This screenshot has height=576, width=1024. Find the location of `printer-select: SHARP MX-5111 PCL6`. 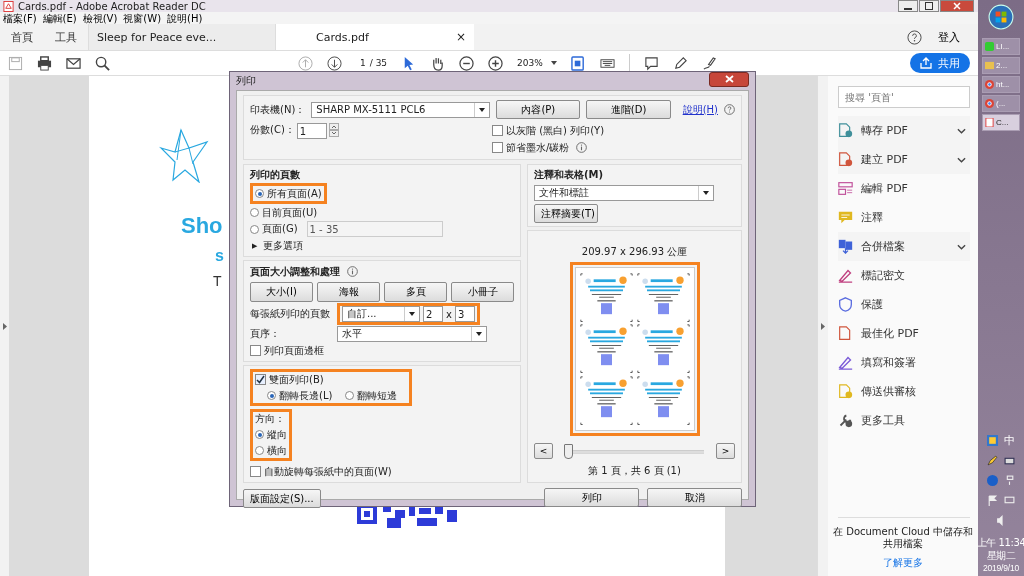

printer-select: SHARP MX-5111 PCL6 is located at coordinates (401, 109).